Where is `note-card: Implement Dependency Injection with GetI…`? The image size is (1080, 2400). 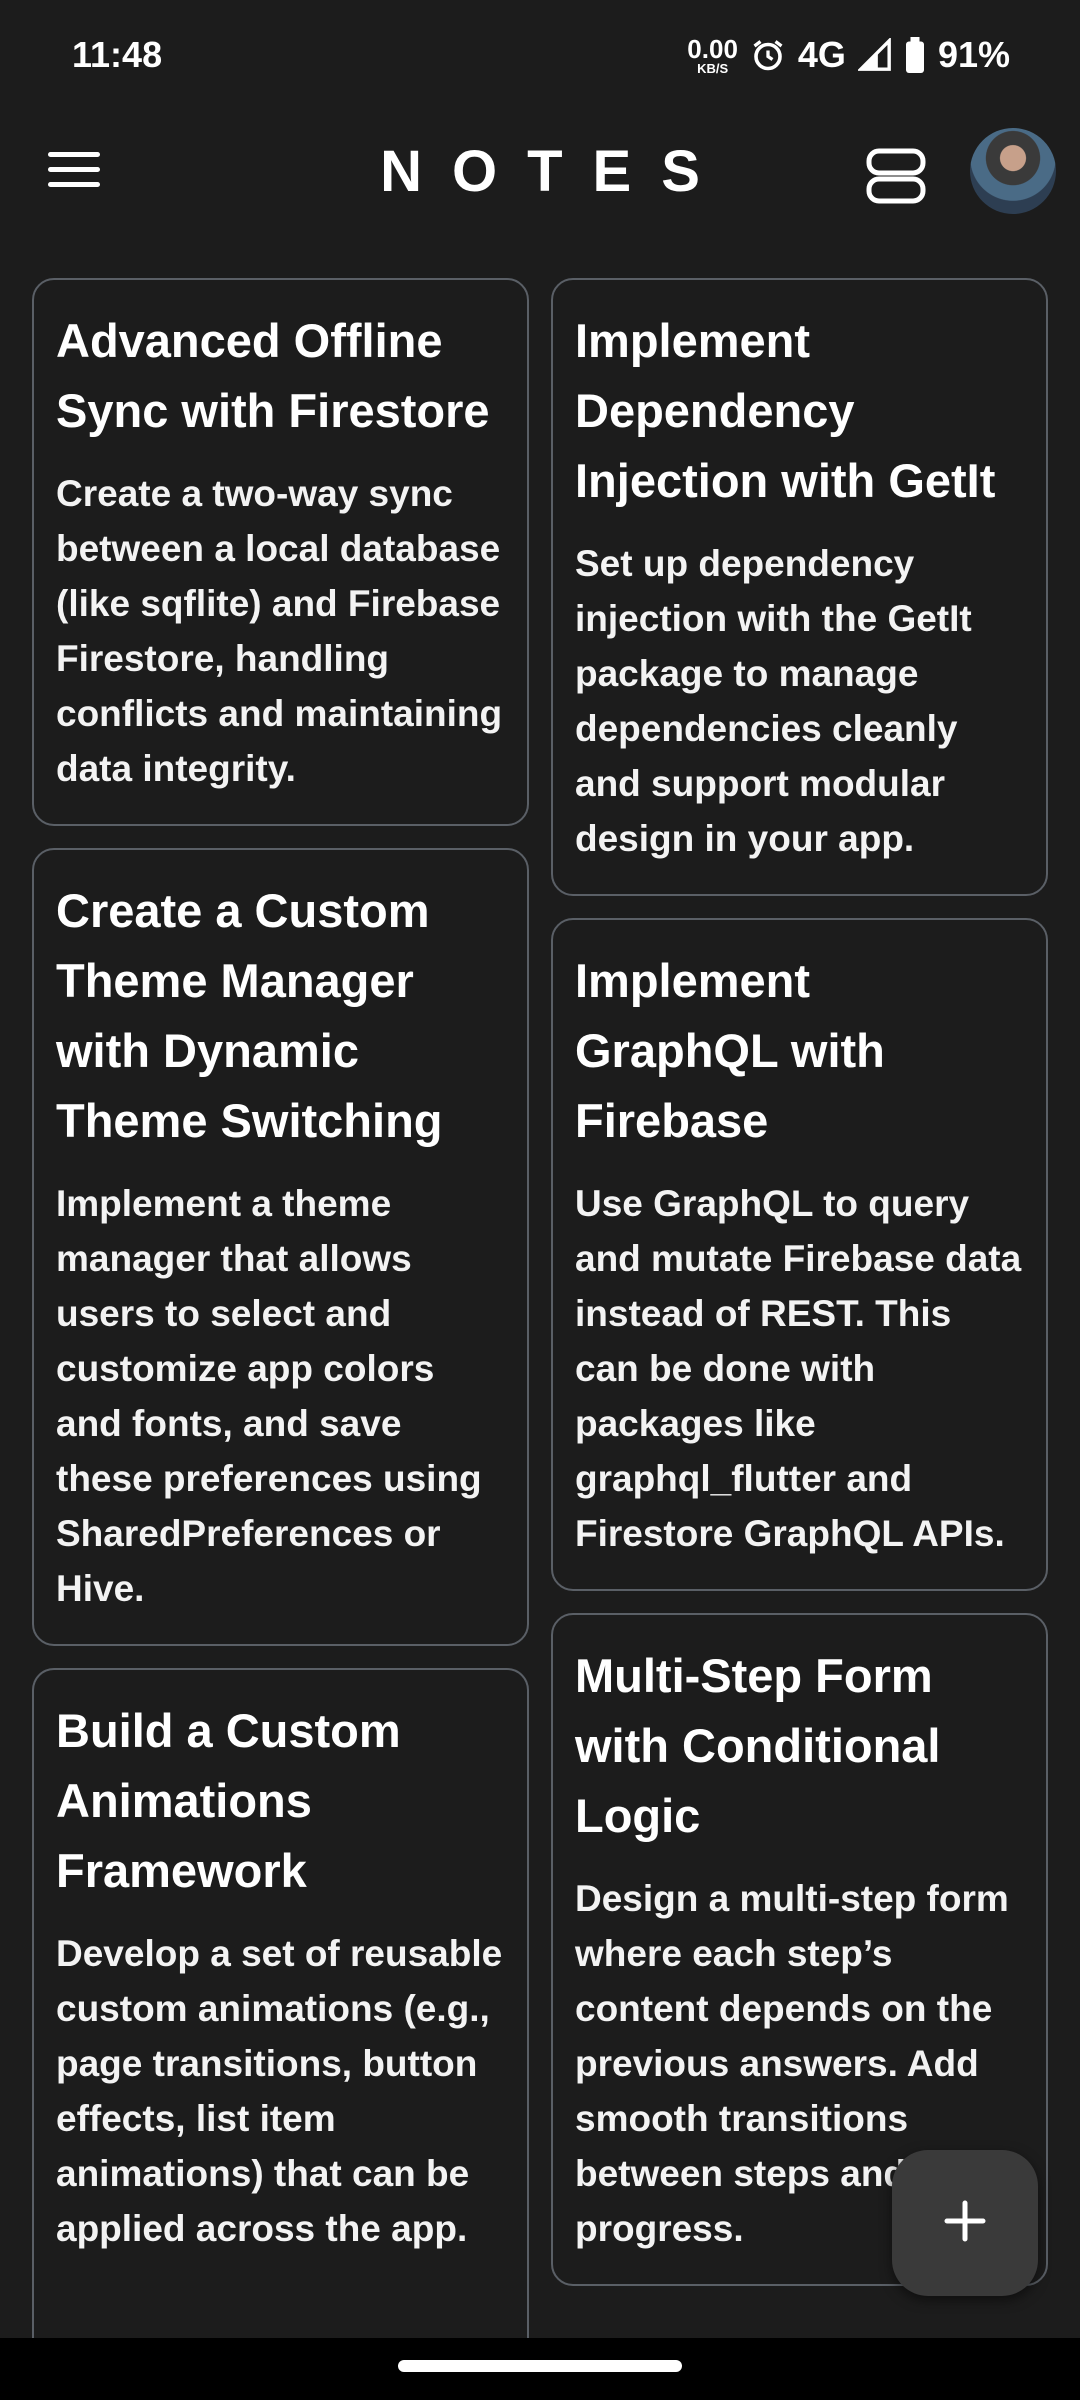 note-card: Implement Dependency Injection with GetI… is located at coordinates (799, 587).